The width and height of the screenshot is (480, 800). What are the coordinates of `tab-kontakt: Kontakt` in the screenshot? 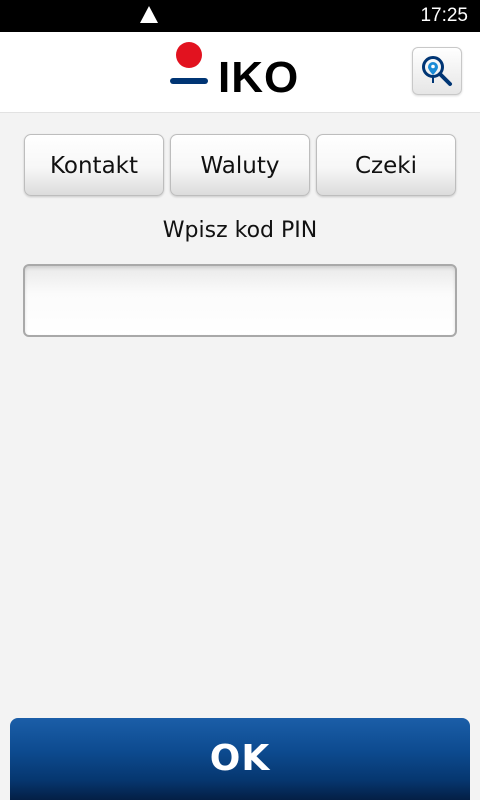 It's located at (94, 165).